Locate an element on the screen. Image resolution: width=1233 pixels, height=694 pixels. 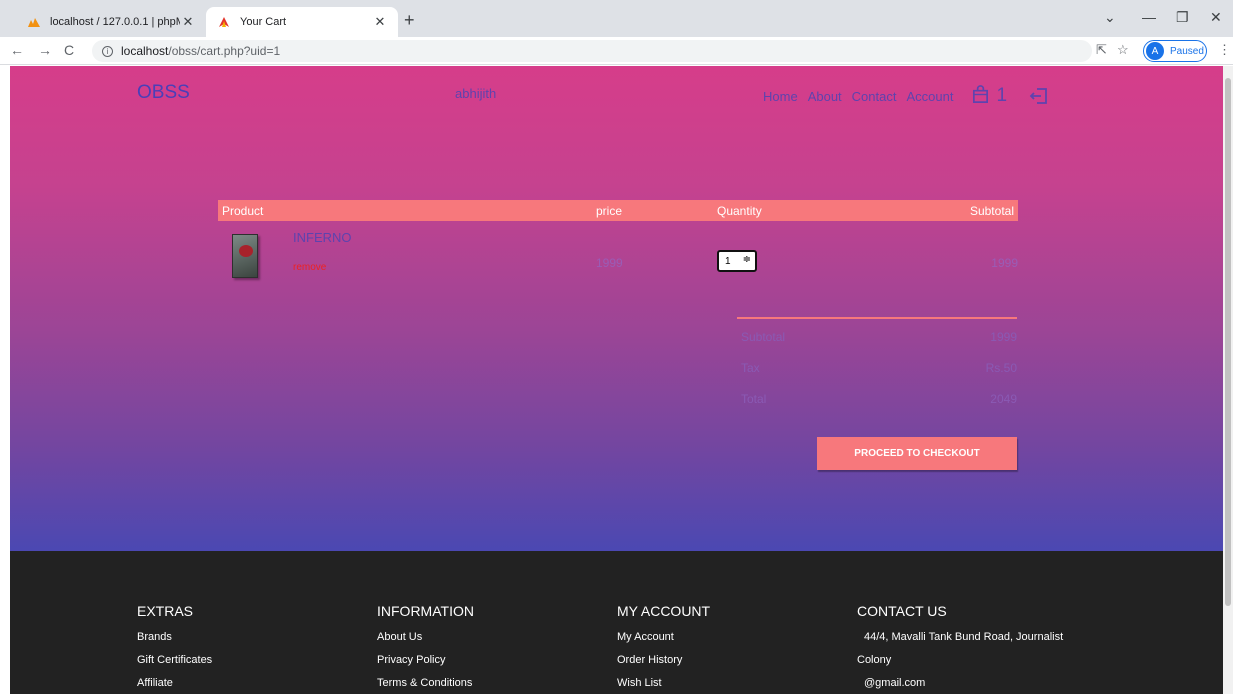
total-label: Total is located at coordinates (754, 399).